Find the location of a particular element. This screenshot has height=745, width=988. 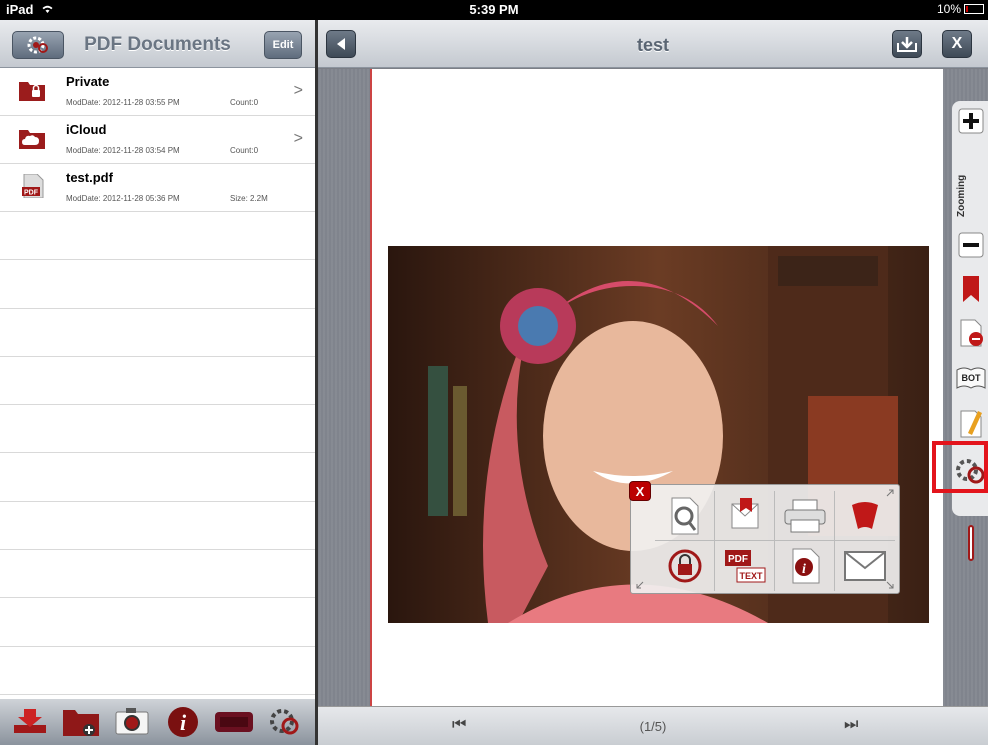

email-icon is located at coordinates (865, 566).